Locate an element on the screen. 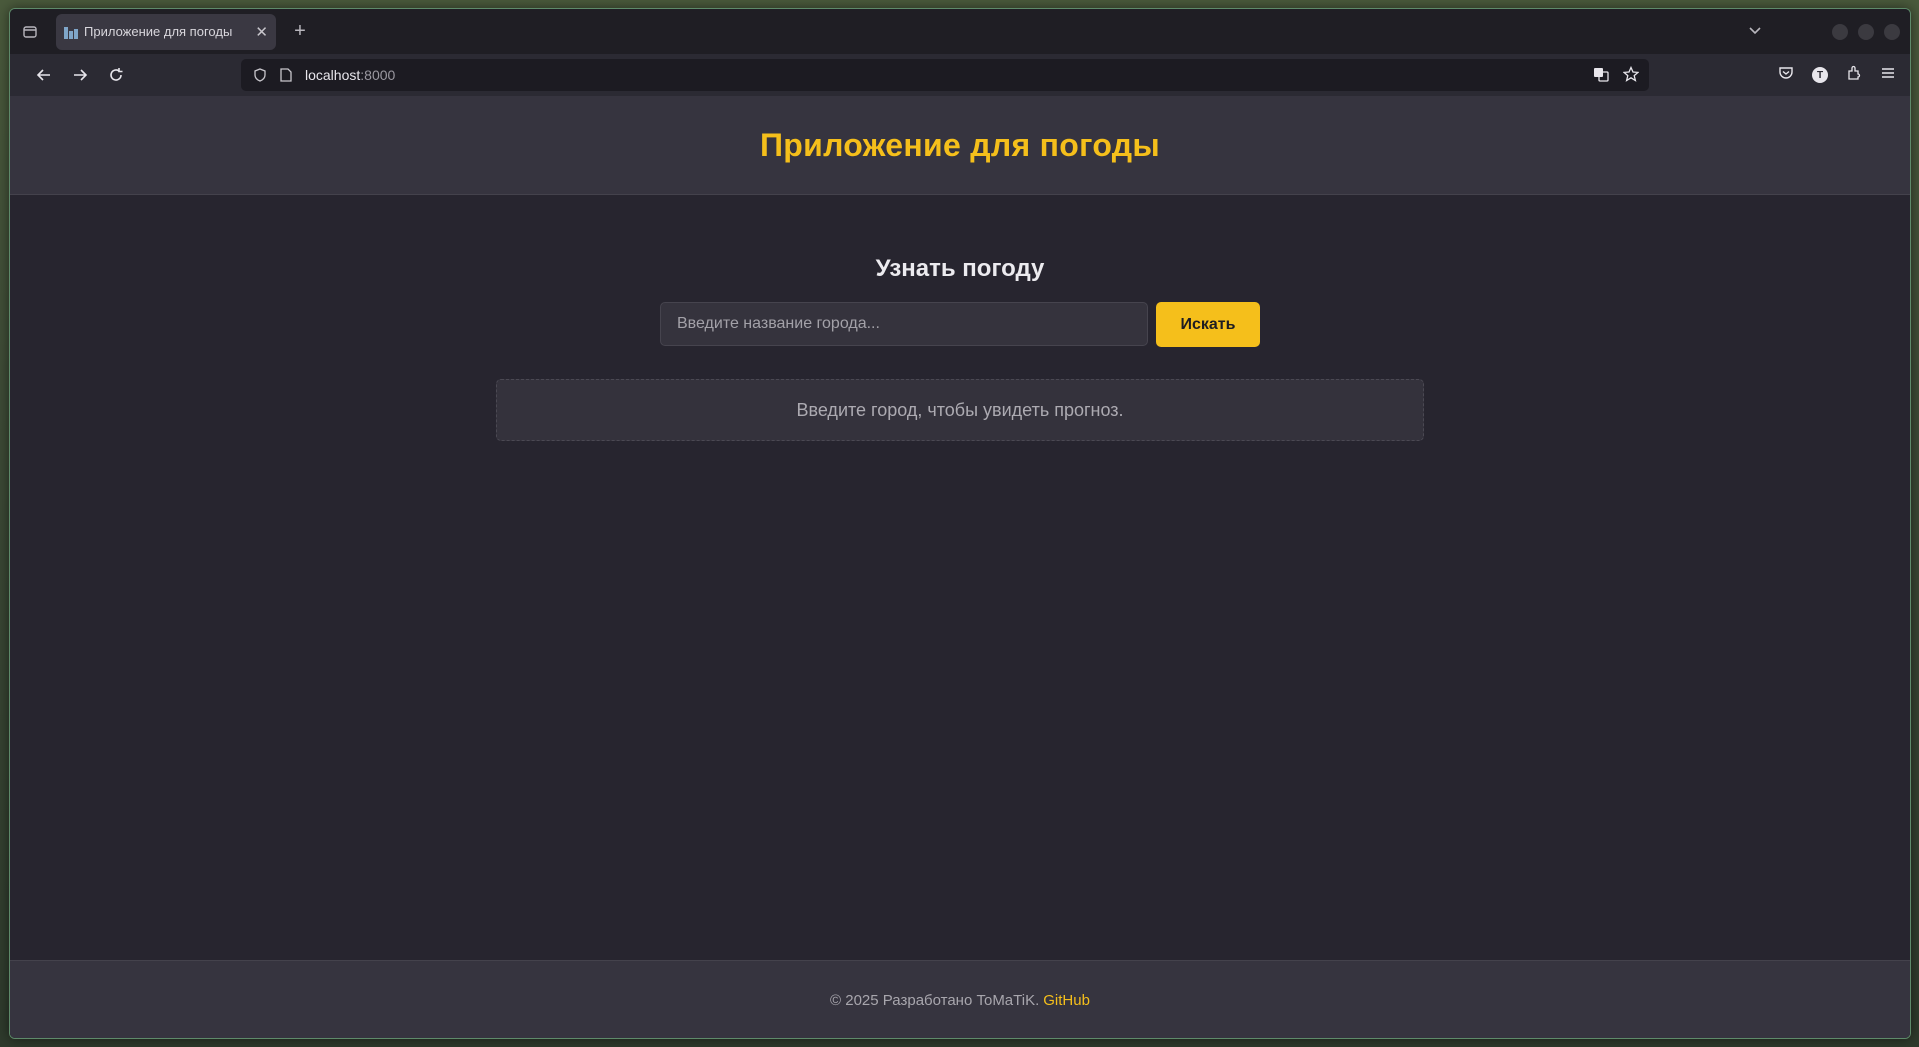 The image size is (1919, 1047). forecast-placeholder: Введите город, чтобы увидеть прогноз. is located at coordinates (960, 410).